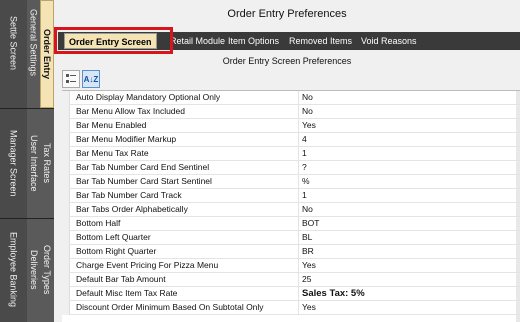  Describe the element at coordinates (291, 154) in the screenshot. I see `property-row: Bar Menu Tax Rate 1` at that location.